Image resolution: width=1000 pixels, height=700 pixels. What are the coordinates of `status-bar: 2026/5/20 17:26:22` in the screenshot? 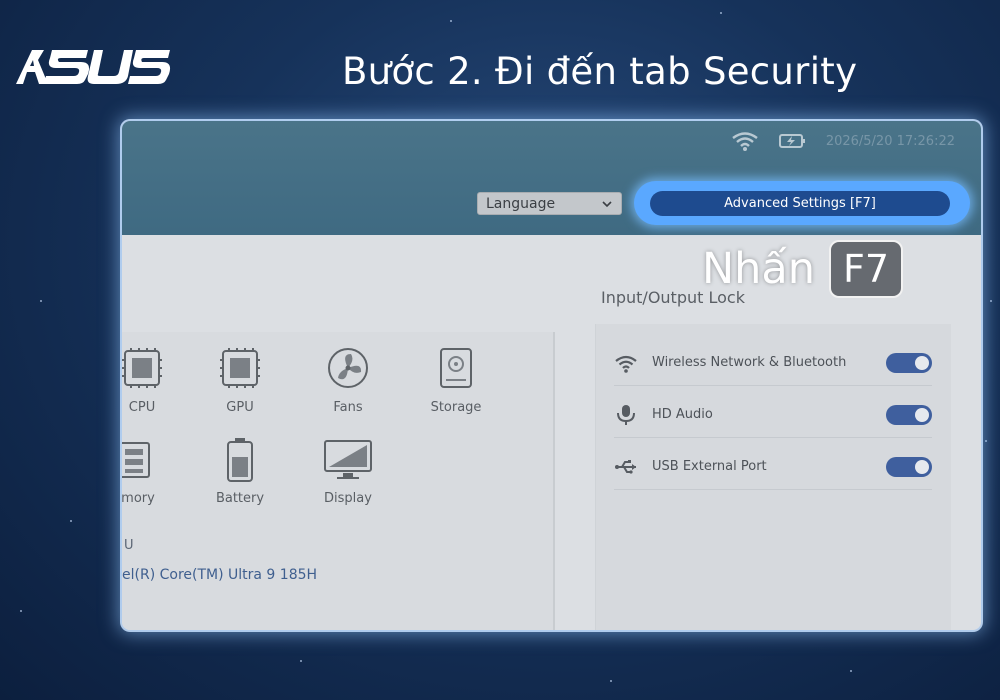 It's located at (842, 141).